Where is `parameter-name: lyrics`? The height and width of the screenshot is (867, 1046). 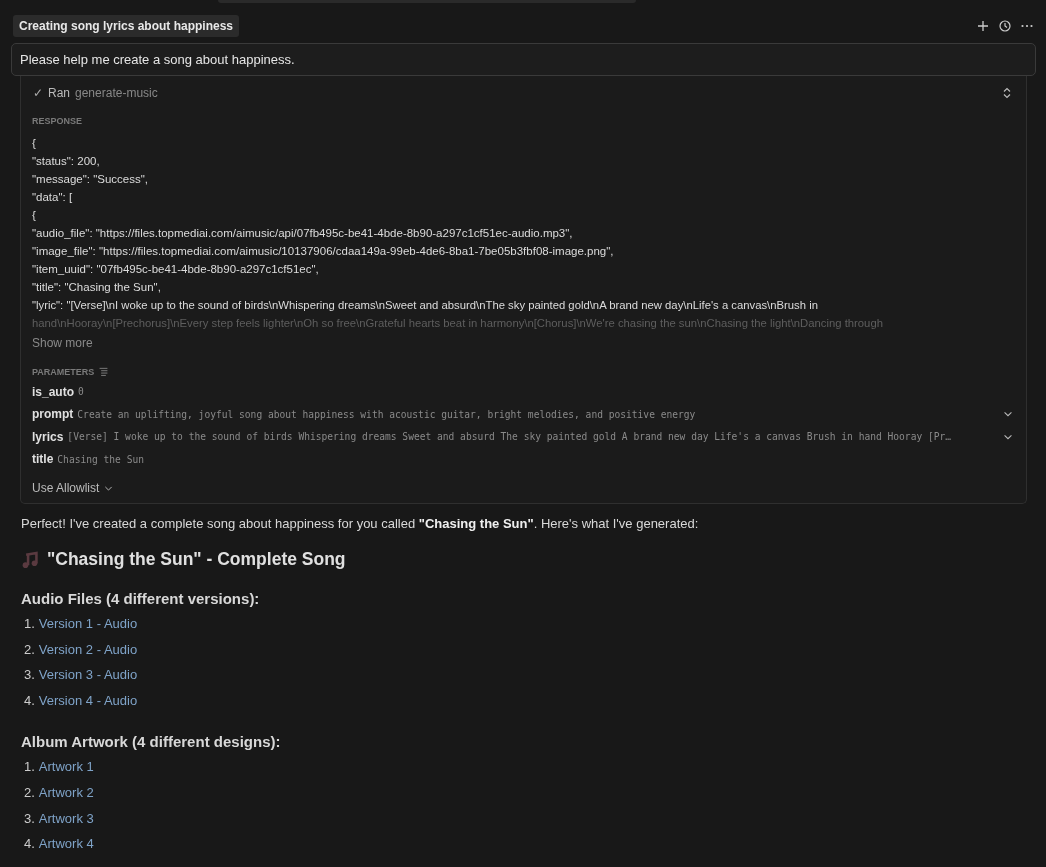
parameter-name: lyrics is located at coordinates (48, 436).